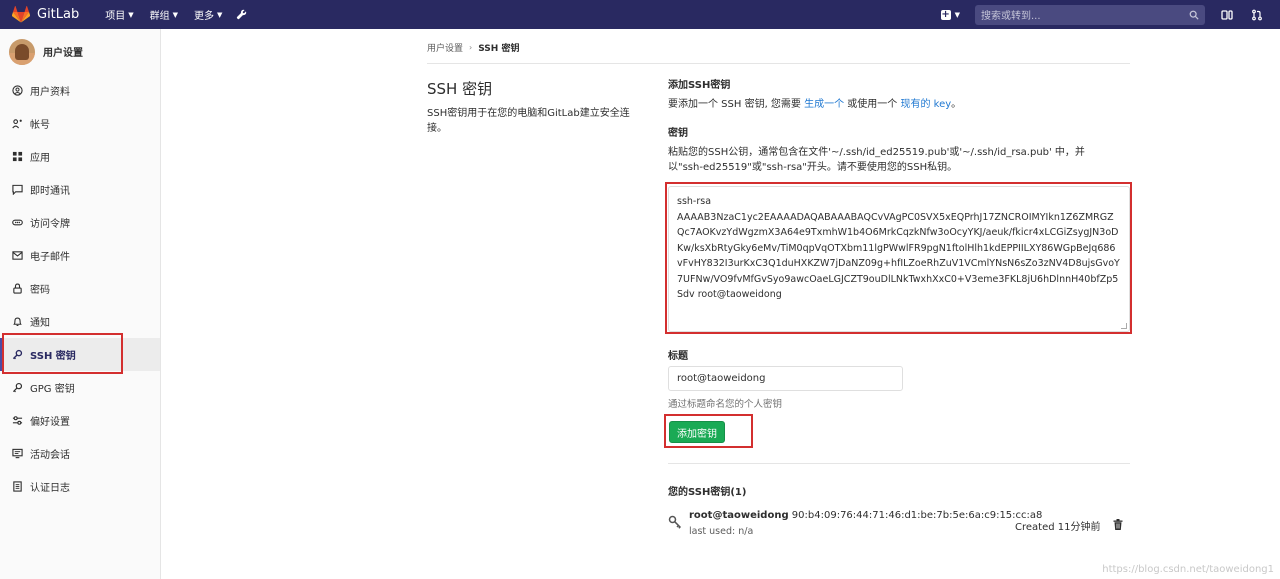 This screenshot has height=579, width=1280. Describe the element at coordinates (17, 124) in the screenshot. I see `account-icon` at that location.